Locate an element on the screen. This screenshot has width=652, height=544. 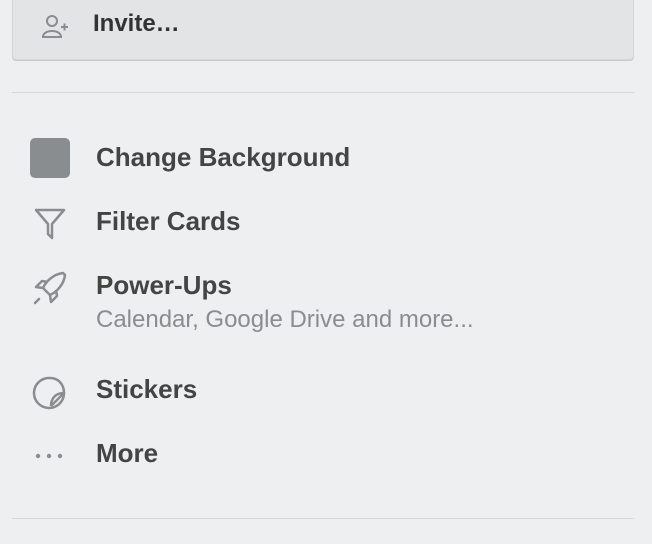
menu-item-stickers: Stickers is located at coordinates (323, 392).